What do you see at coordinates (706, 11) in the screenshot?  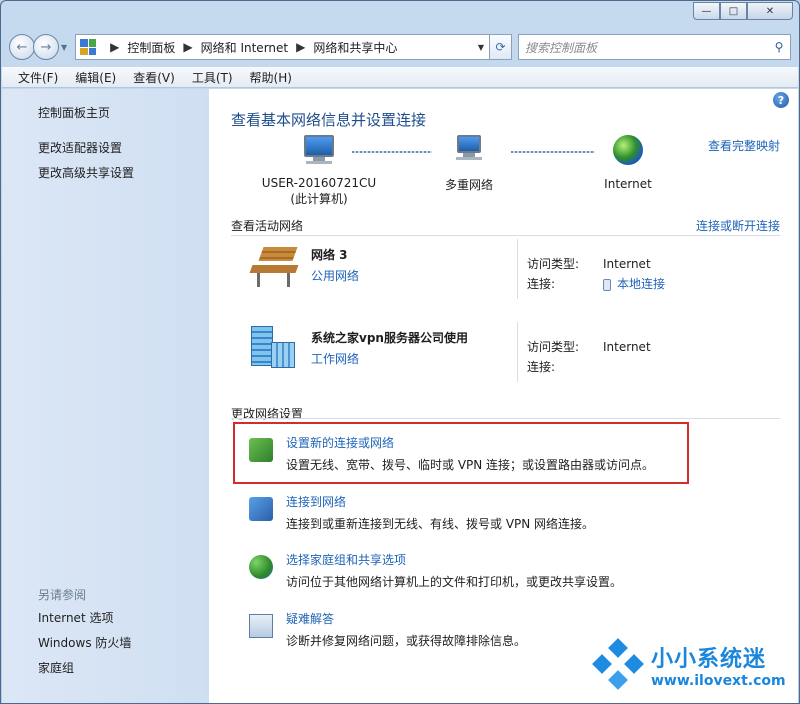 I see `minimize-button: —` at bounding box center [706, 11].